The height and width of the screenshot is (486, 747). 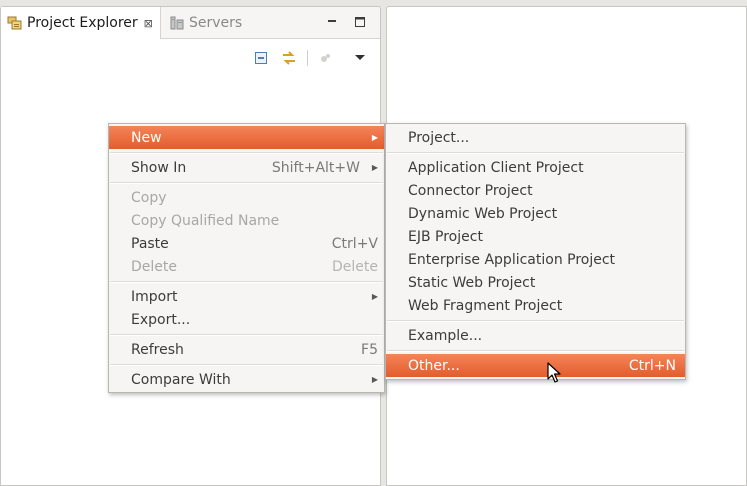 What do you see at coordinates (535, 190) in the screenshot?
I see `submenu-item-connector-project: Connector Project` at bounding box center [535, 190].